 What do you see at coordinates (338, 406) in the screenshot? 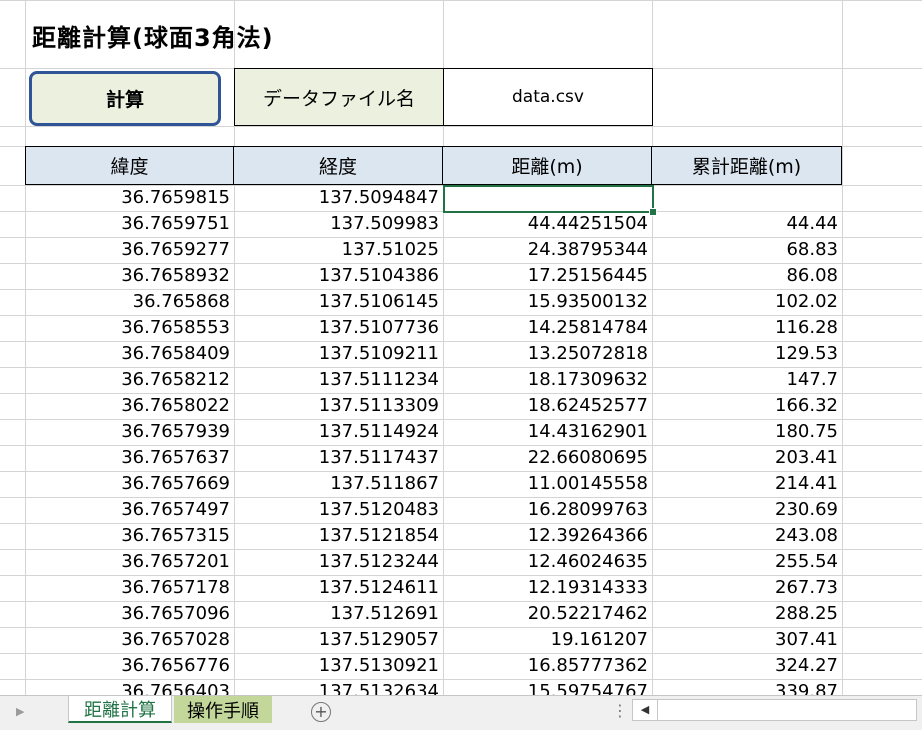
I see `longitude-cell: 137.5113309` at bounding box center [338, 406].